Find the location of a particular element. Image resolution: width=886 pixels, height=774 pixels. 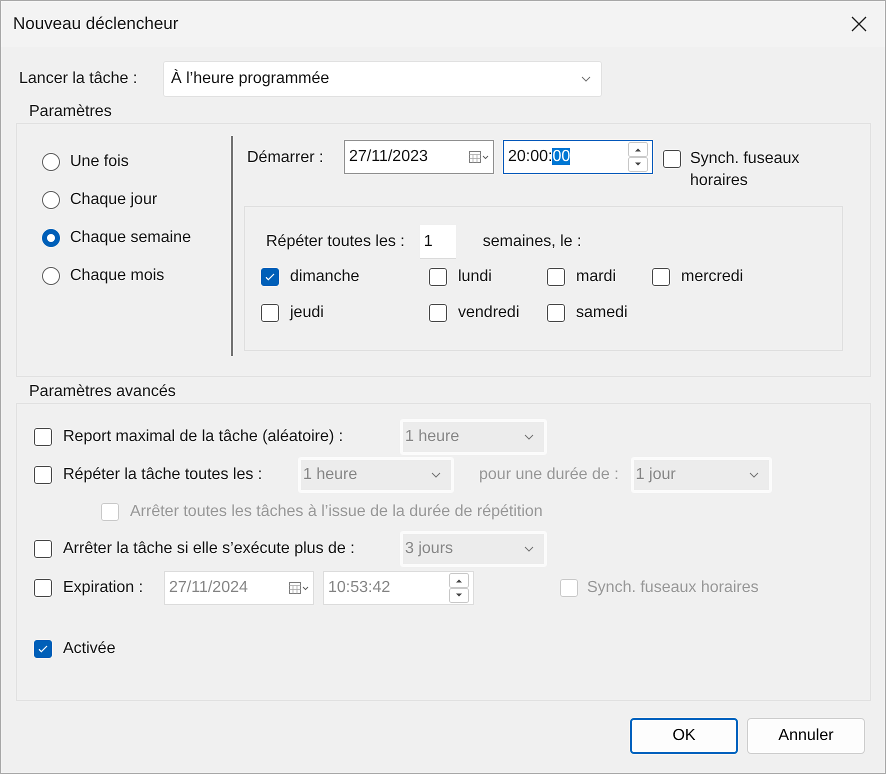

start-label: Démarrer : is located at coordinates (285, 157).